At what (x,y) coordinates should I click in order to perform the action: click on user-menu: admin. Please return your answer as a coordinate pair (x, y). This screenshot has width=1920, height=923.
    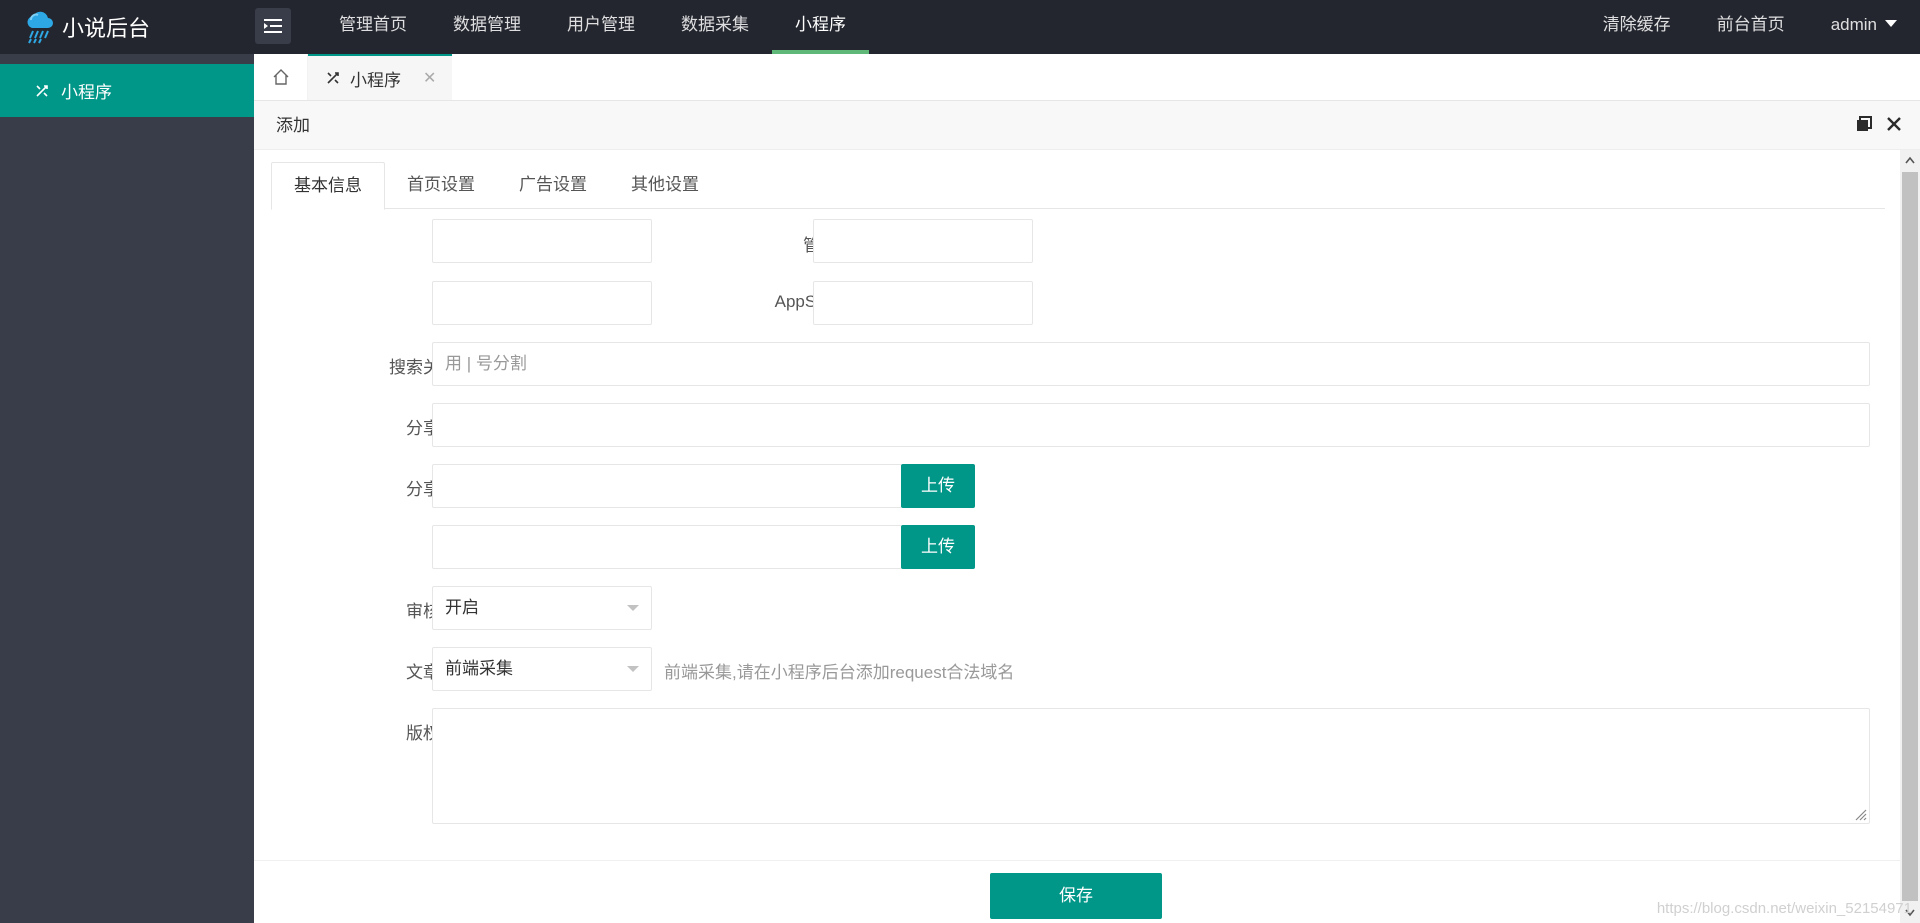
    Looking at the image, I should click on (1864, 27).